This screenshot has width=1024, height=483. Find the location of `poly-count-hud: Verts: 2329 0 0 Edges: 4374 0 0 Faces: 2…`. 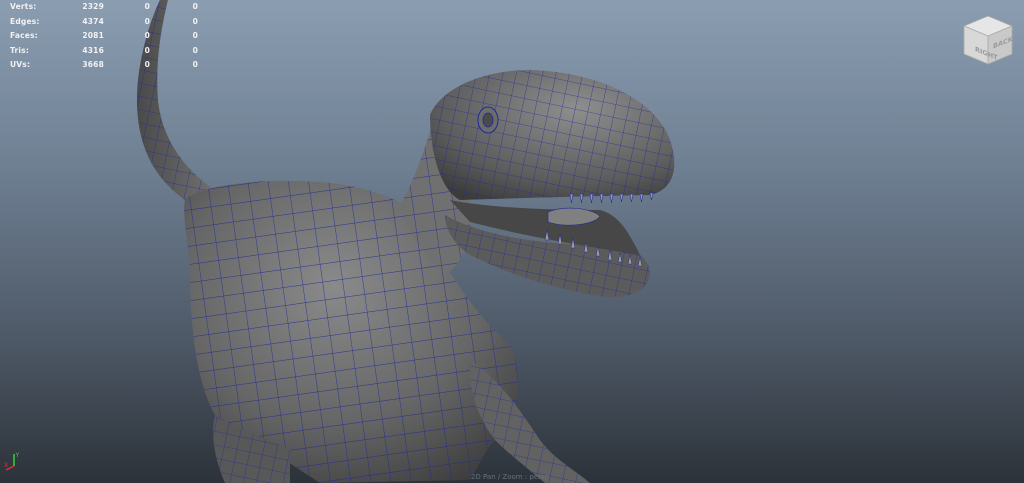

poly-count-hud: Verts: 2329 0 0 Edges: 4374 0 0 Faces: 2… is located at coordinates (105, 36).